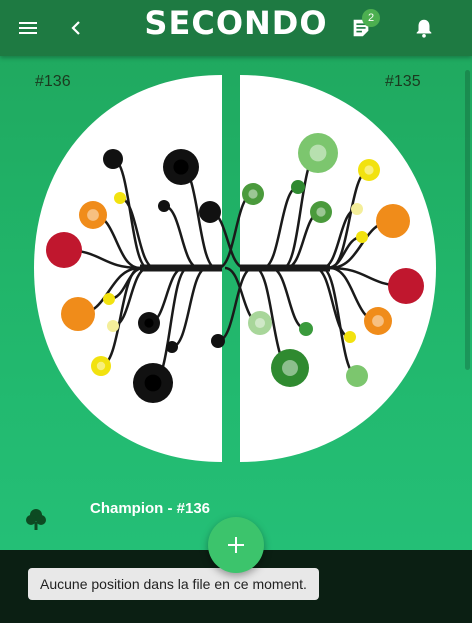  I want to click on notes-count-badge: 2, so click(371, 18).